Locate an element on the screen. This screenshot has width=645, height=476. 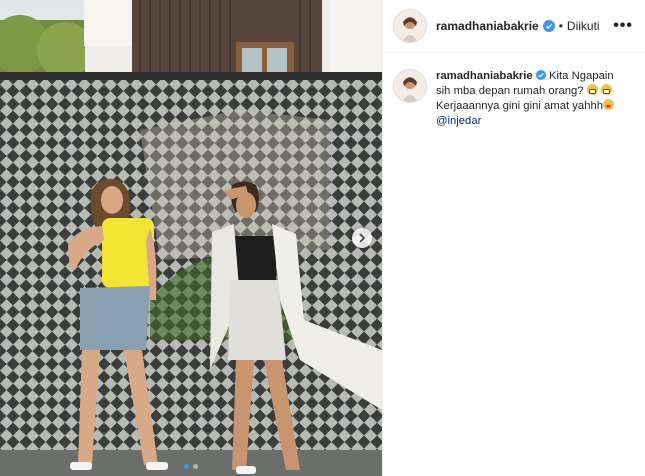
avatar is located at coordinates (410, 26).